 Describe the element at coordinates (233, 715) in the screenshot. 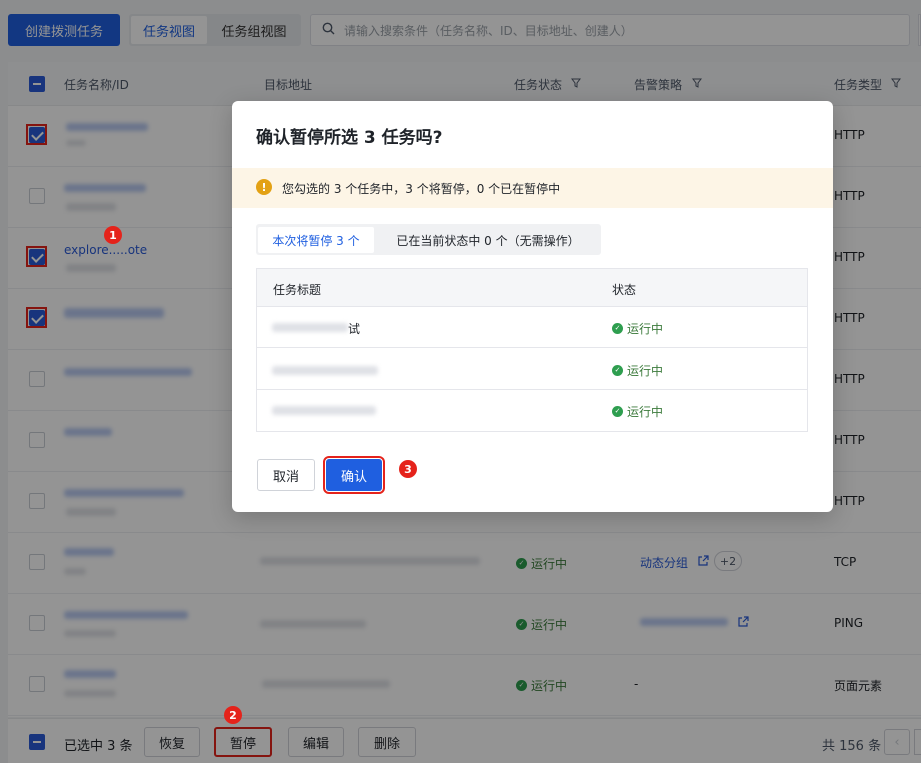

I see `annotation-badge-2: 2` at that location.